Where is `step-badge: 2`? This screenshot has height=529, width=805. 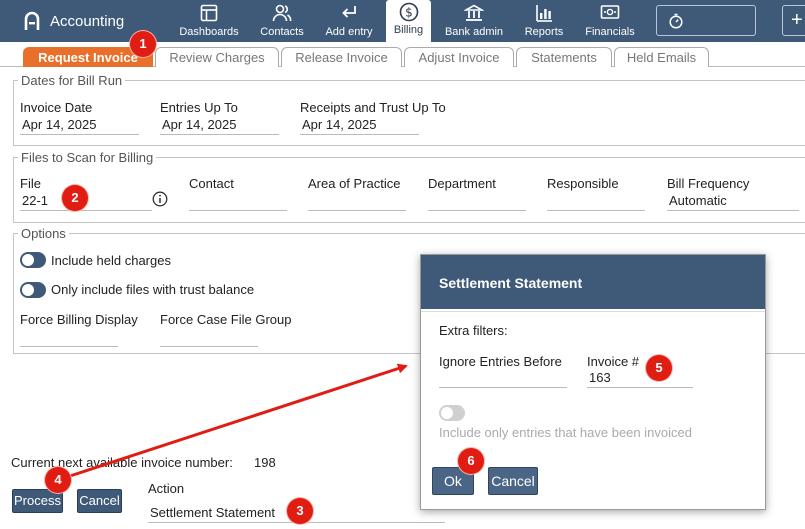 step-badge: 2 is located at coordinates (75, 198).